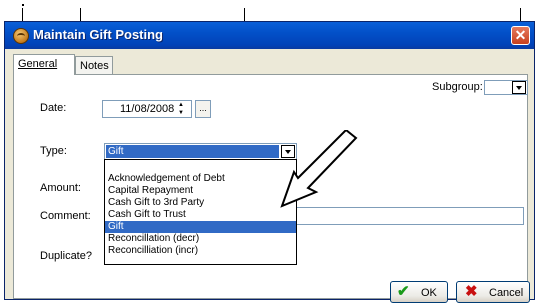  Describe the element at coordinates (98, 34) in the screenshot. I see `window-title: Maintain Gift Posting` at that location.